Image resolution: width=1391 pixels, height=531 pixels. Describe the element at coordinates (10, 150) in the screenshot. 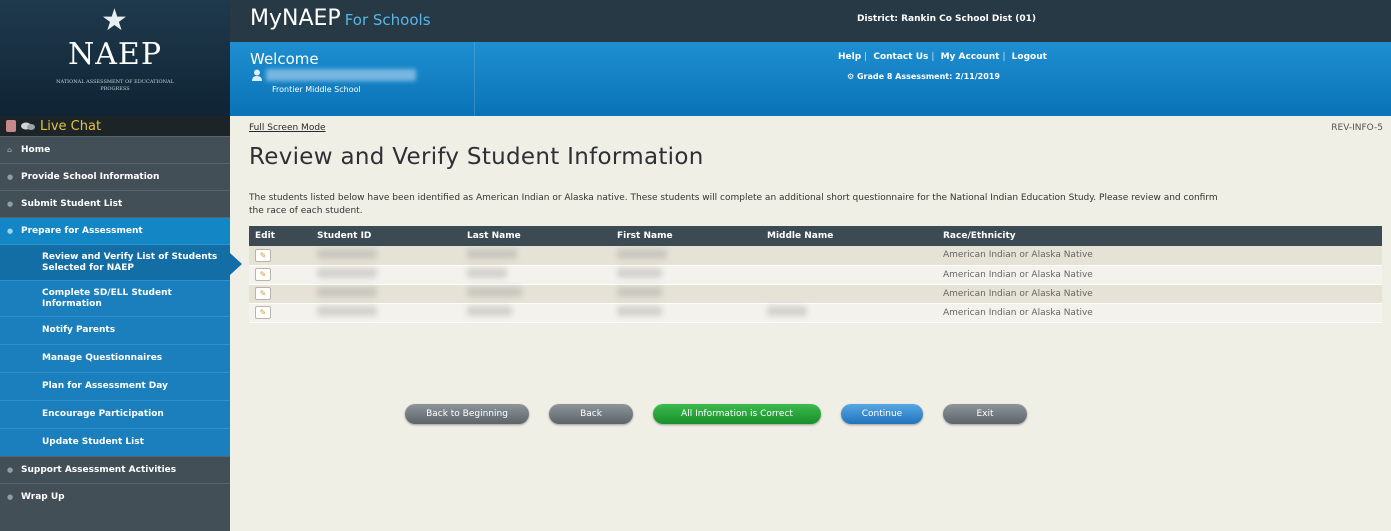

I see `home-icon: ⌂` at that location.